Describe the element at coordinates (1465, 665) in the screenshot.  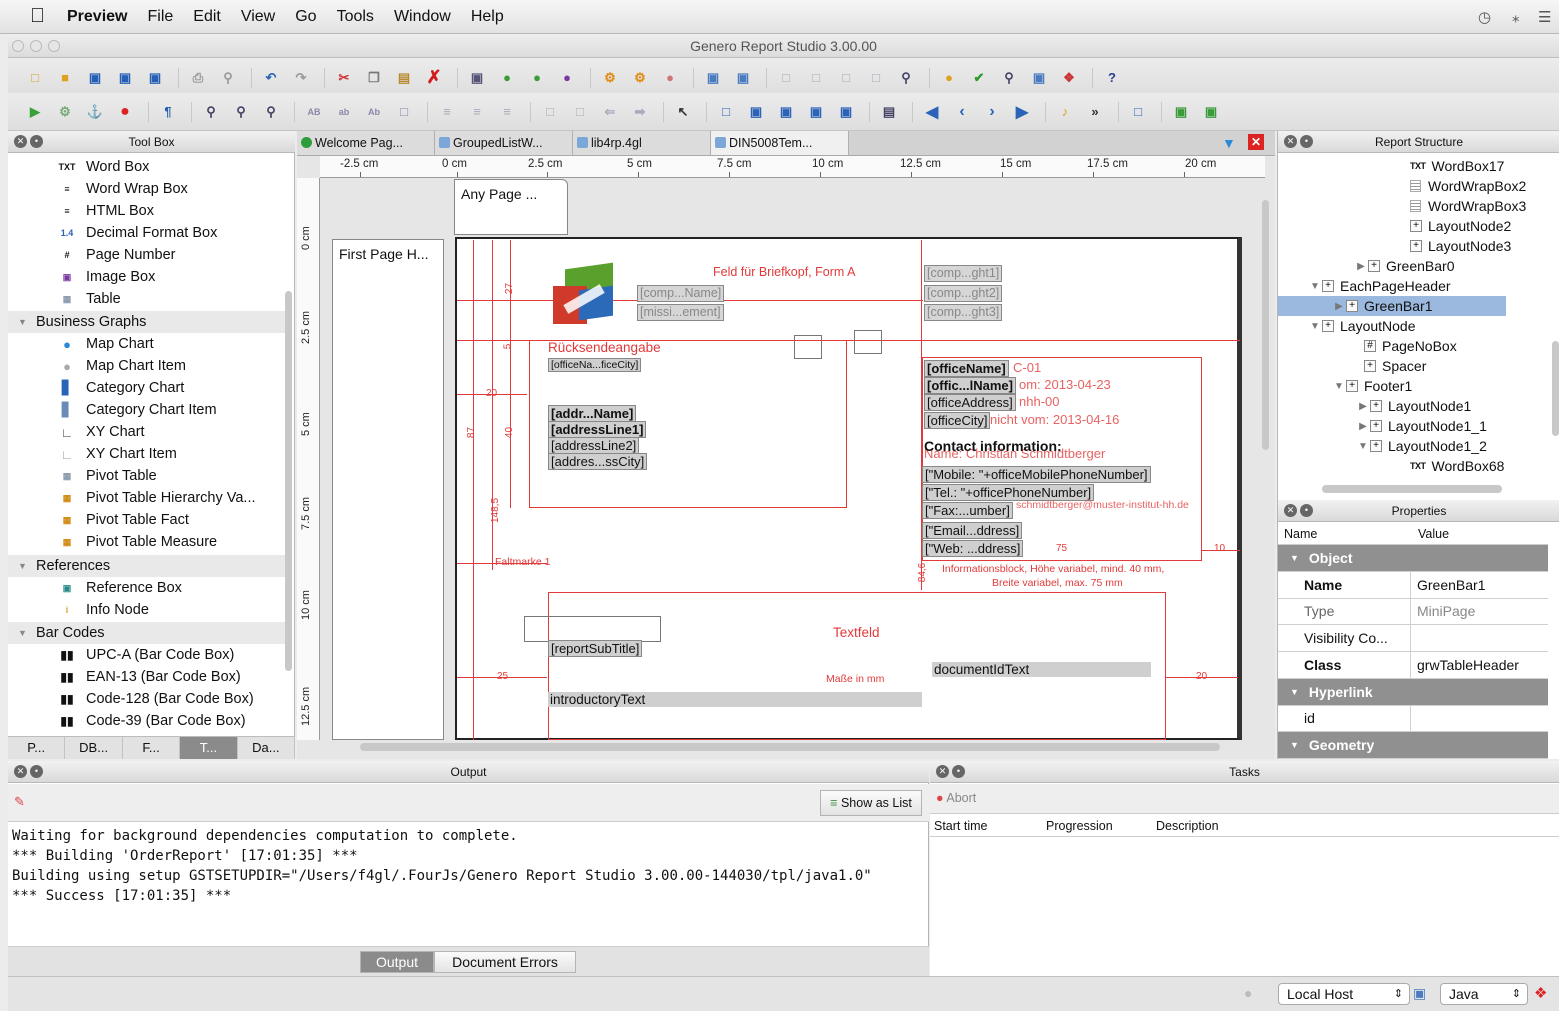
I see `property-value: grwTableHeader` at that location.